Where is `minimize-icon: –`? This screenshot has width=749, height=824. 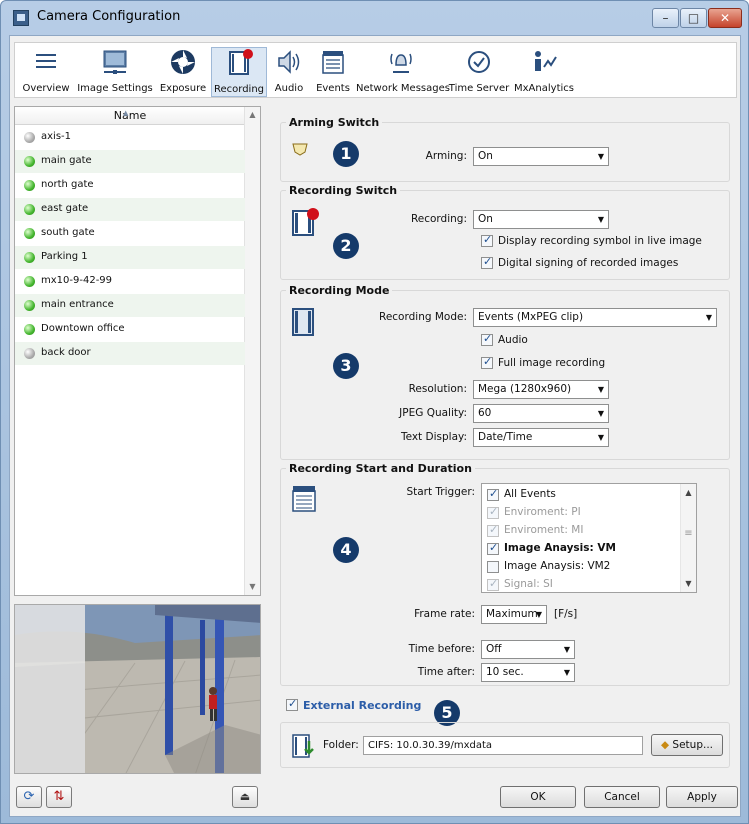
minimize-icon: – is located at coordinates (665, 18).